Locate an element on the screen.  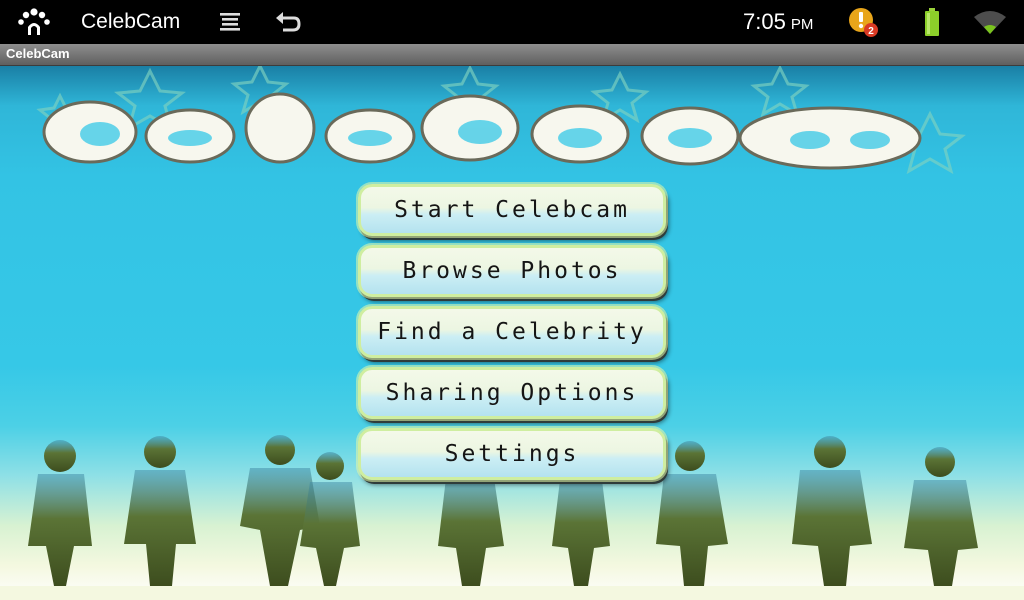
warning-icon: 2 is located at coordinates (863, 22).